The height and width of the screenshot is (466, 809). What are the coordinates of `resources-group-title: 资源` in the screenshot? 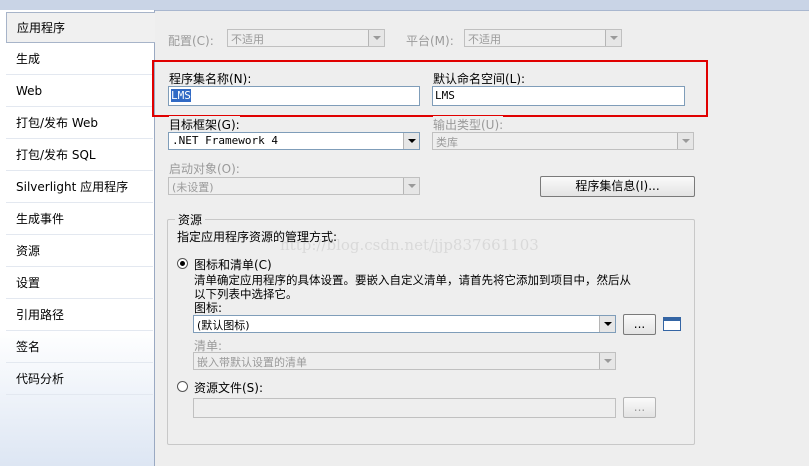 It's located at (190, 219).